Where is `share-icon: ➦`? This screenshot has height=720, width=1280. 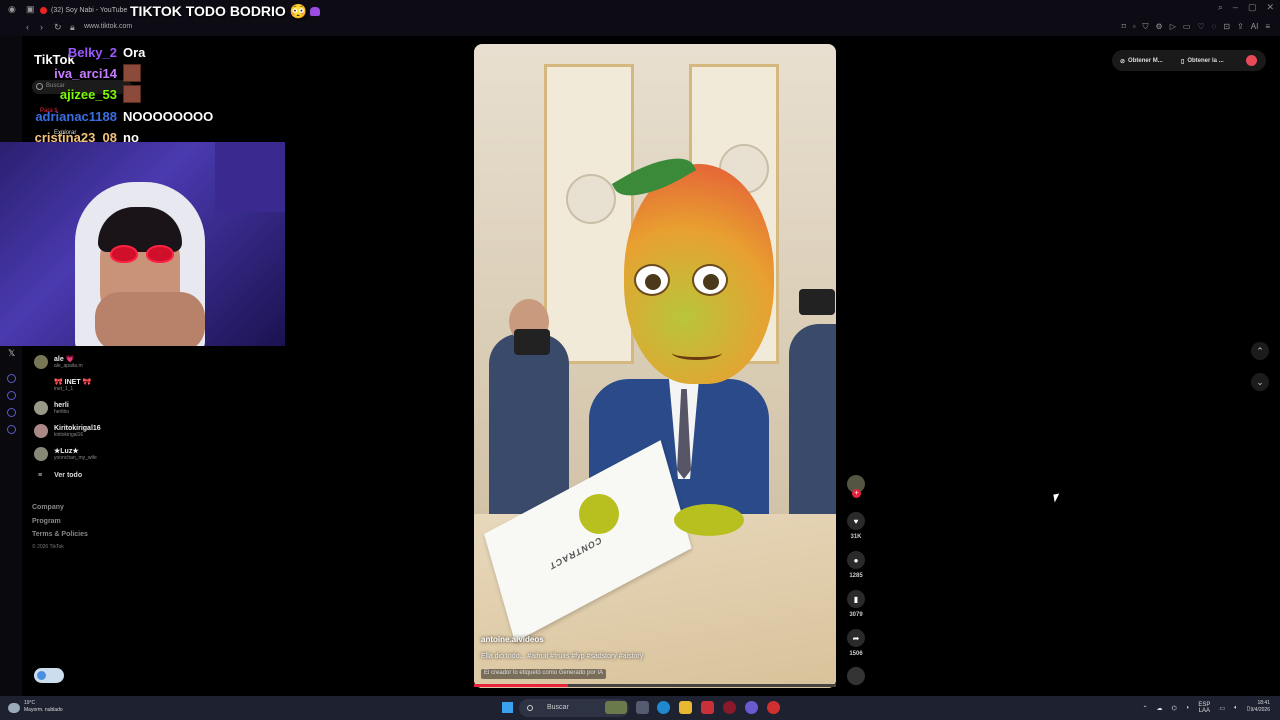 share-icon: ➦ is located at coordinates (856, 638).